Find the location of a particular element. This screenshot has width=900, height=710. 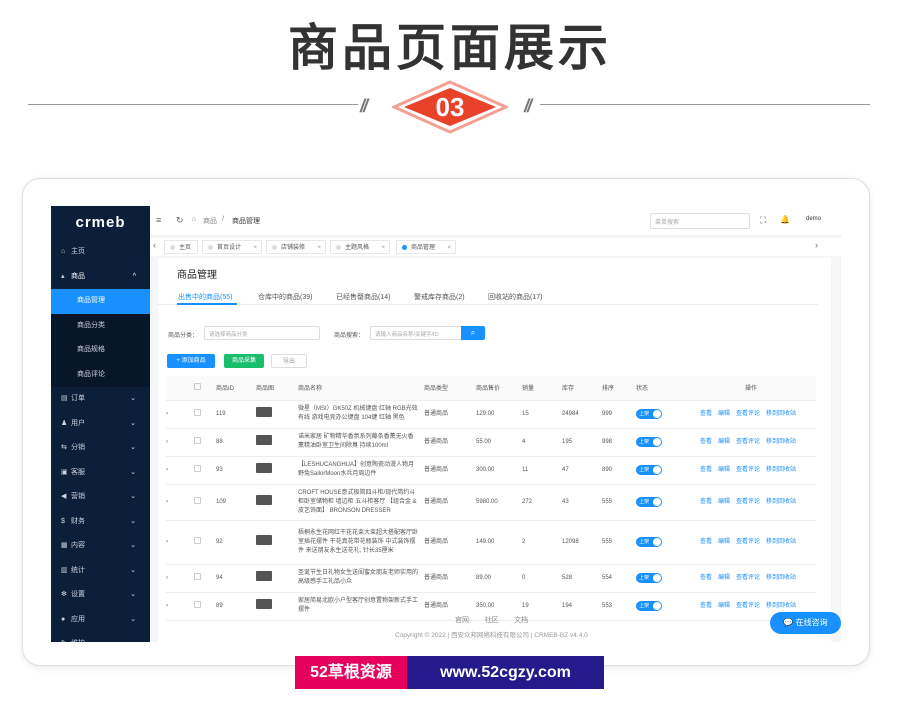

sidebar-item-home: ⌂ 主页 is located at coordinates (100, 252).